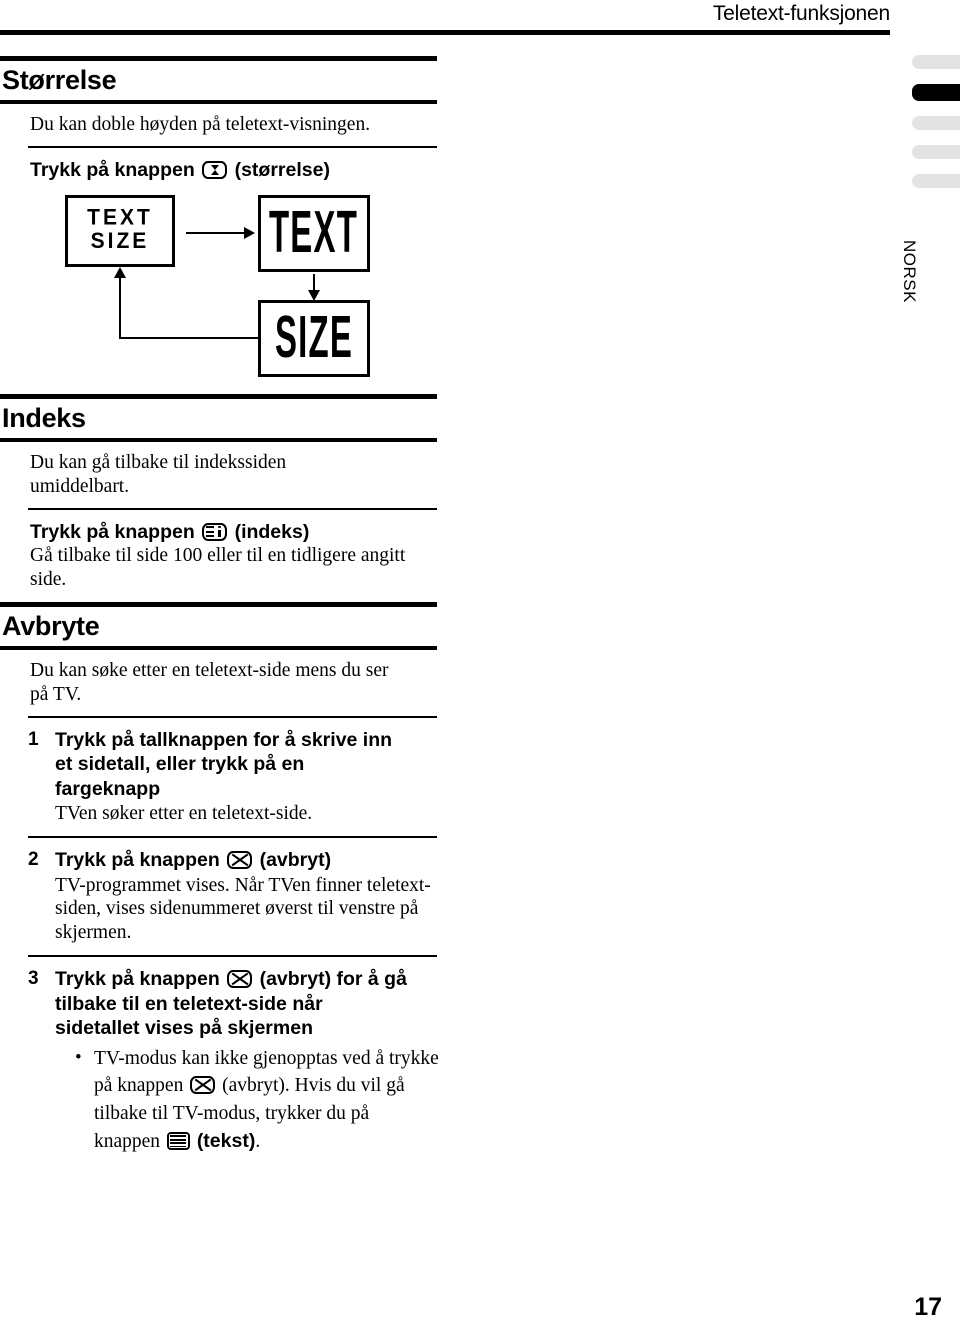 The height and width of the screenshot is (1336, 960). I want to click on step-body-text: TVen søker etter en teletext-side., so click(184, 814).